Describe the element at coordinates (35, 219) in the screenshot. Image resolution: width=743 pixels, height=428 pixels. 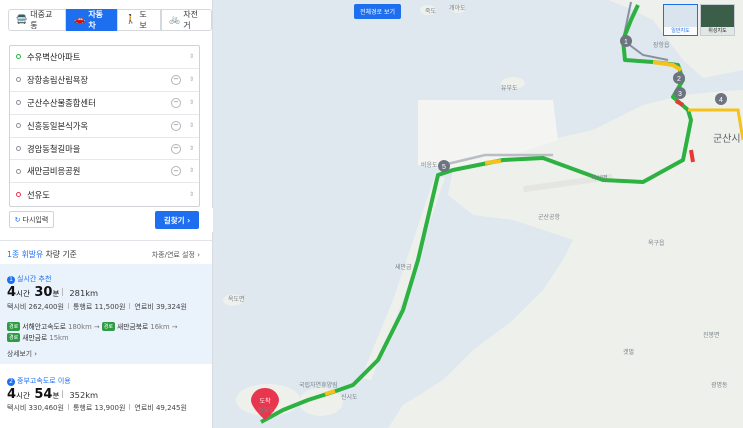
I see `reset-label: 다시입력` at that location.